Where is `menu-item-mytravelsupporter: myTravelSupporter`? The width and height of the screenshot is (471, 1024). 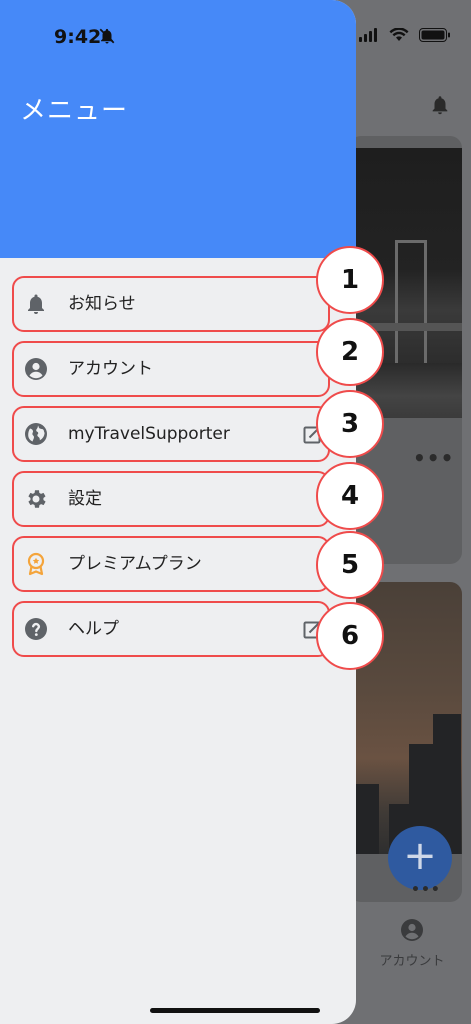 menu-item-mytravelsupporter: myTravelSupporter is located at coordinates (171, 434).